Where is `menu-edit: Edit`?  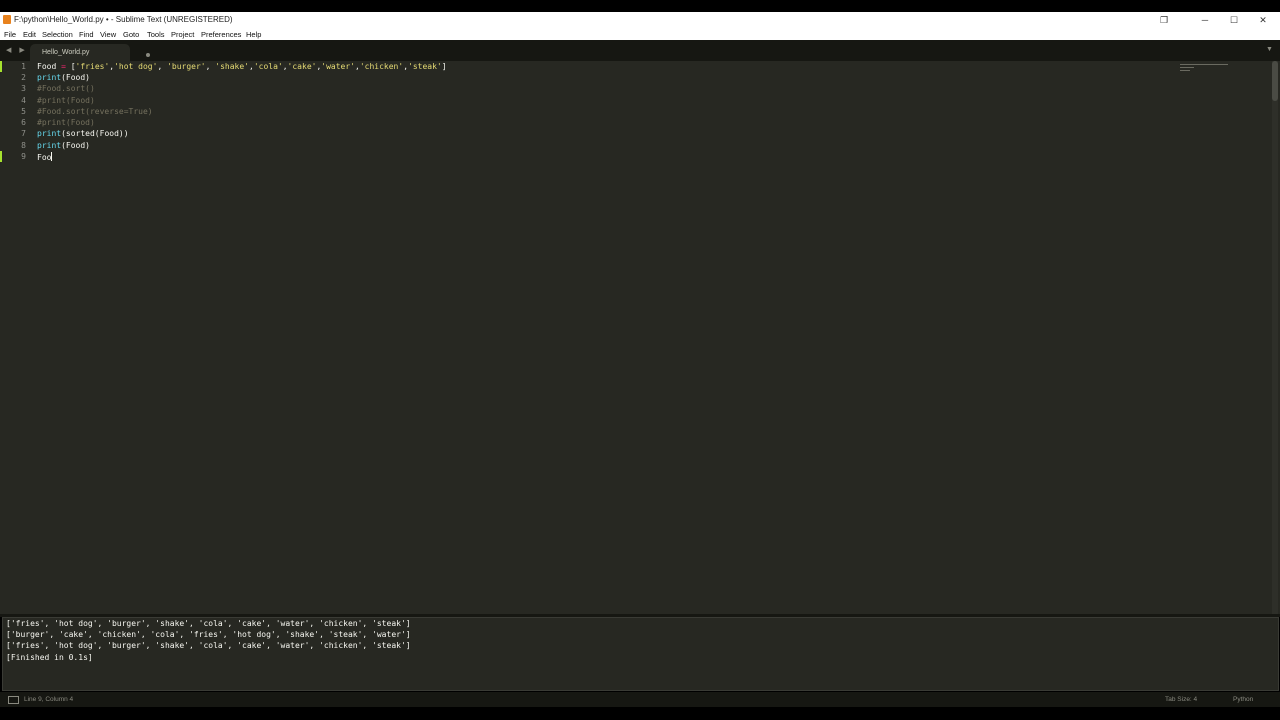 menu-edit: Edit is located at coordinates (29, 34).